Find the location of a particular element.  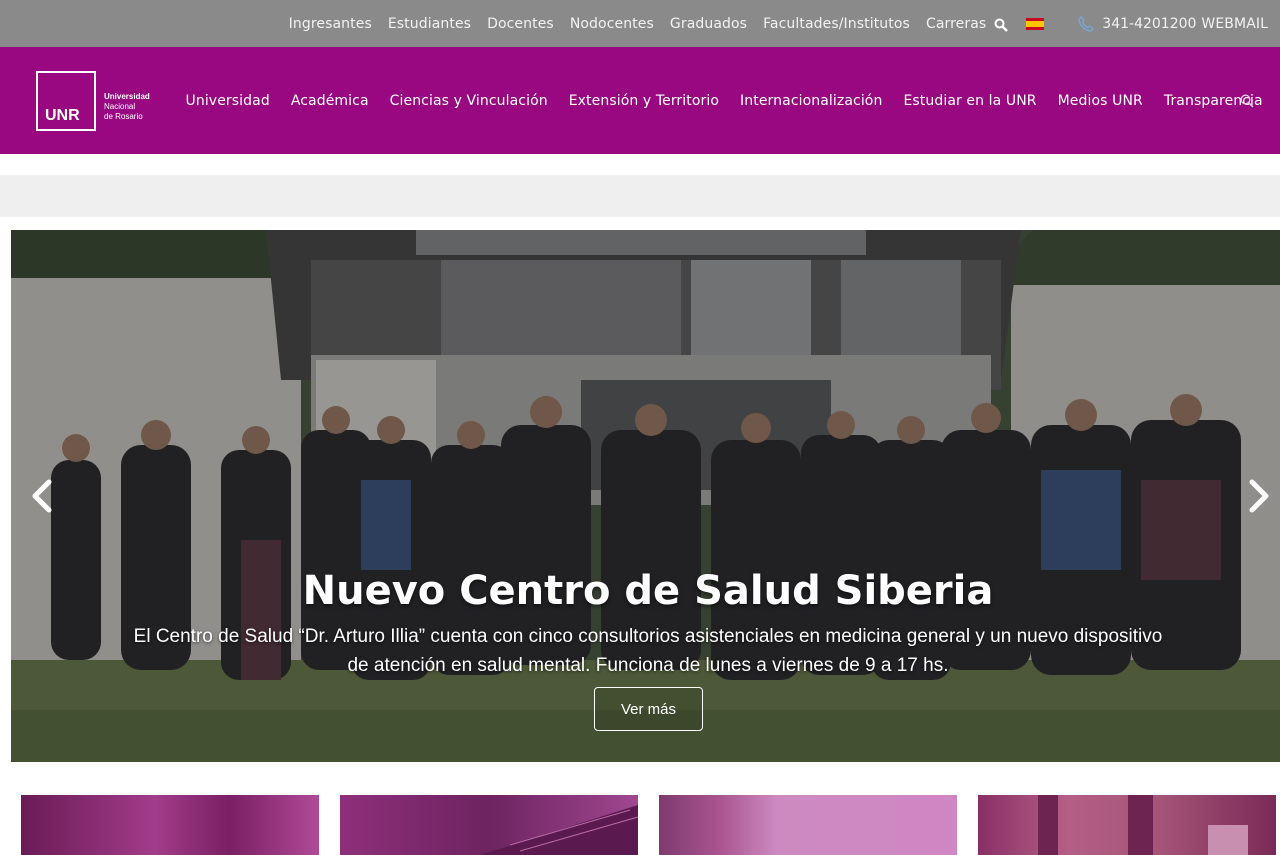

link-webmail: WEBMAIL is located at coordinates (1234, 24).